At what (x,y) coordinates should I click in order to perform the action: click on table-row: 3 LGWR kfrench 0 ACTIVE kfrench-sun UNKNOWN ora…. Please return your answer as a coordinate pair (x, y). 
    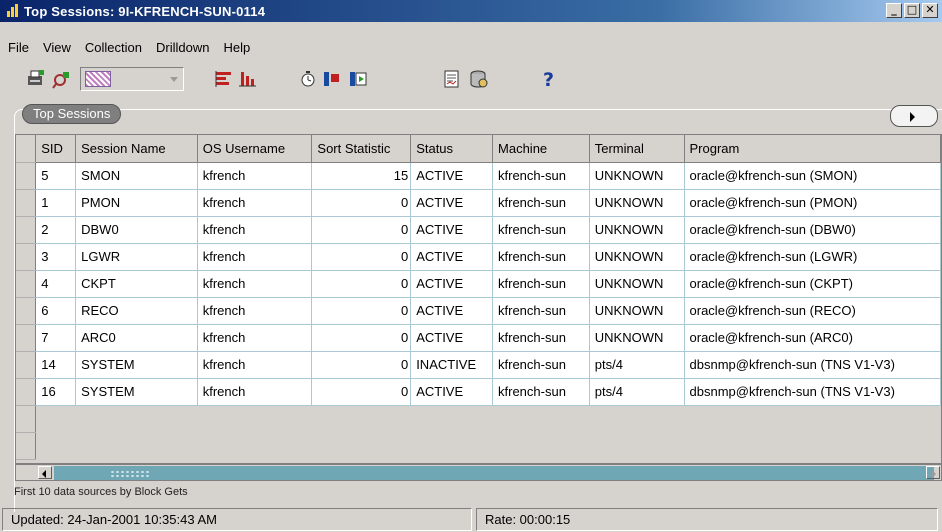
    Looking at the image, I should click on (478, 257).